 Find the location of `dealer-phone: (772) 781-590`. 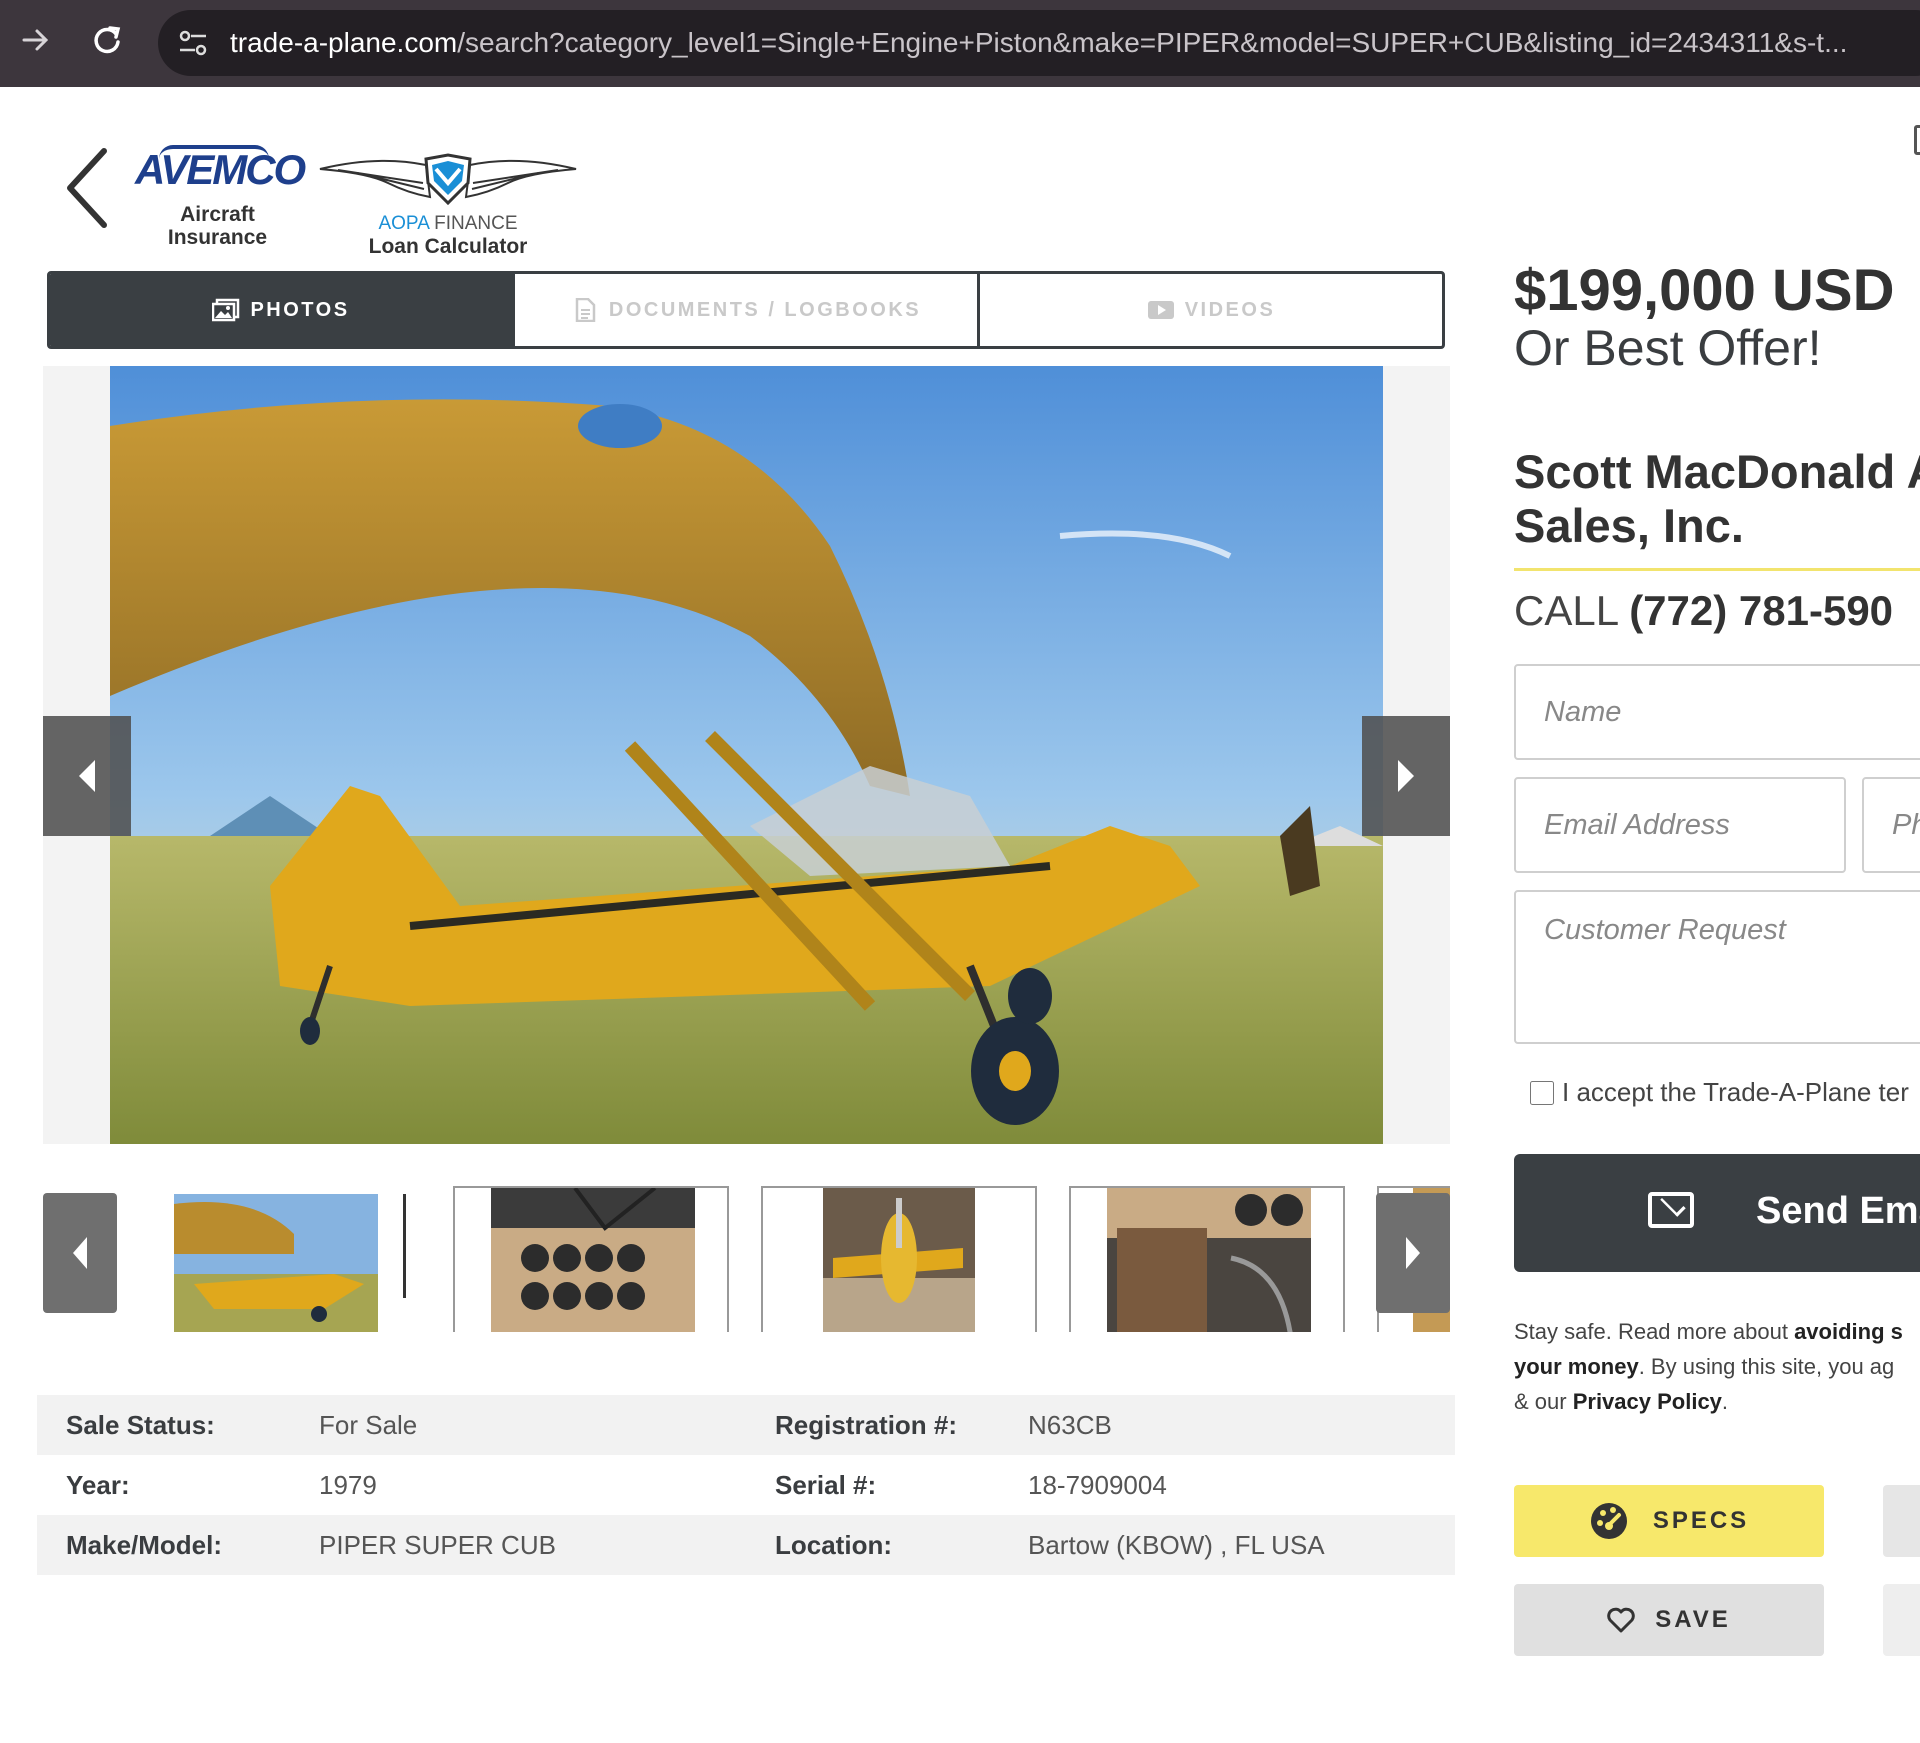

dealer-phone: (772) 781-590 is located at coordinates (1761, 610).